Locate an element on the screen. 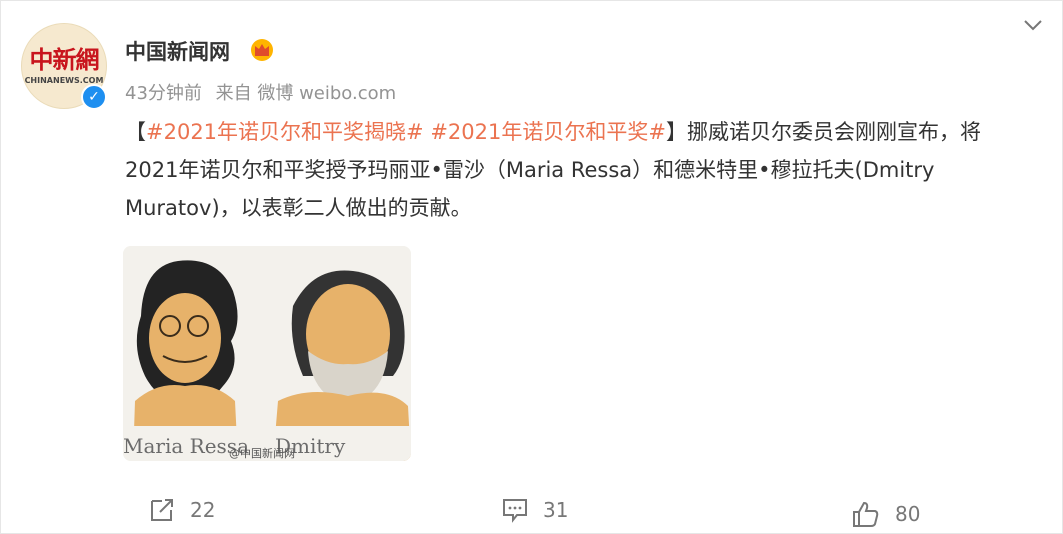  repost-count: 22 is located at coordinates (203, 510).